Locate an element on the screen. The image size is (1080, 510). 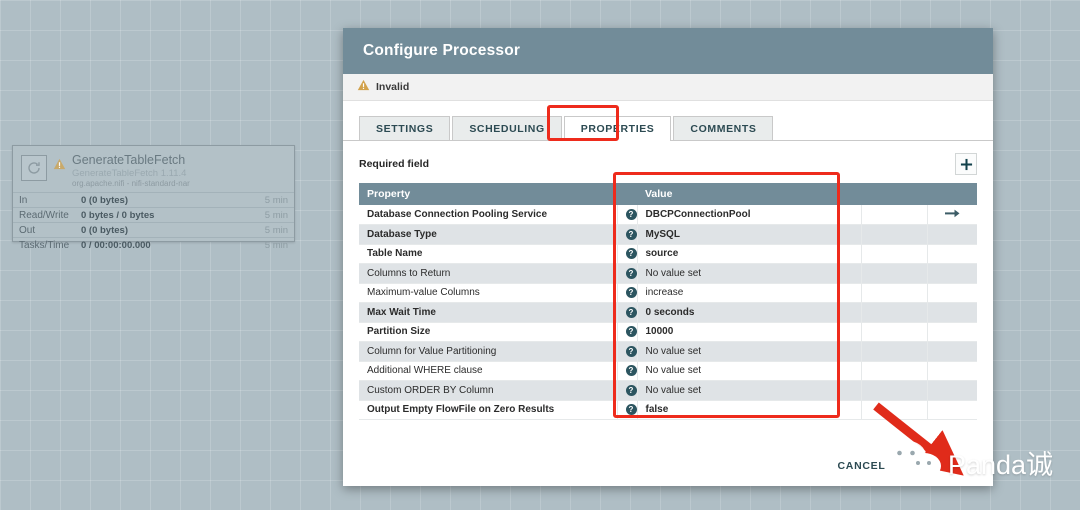
column-header-property: Property is located at coordinates (488, 194).